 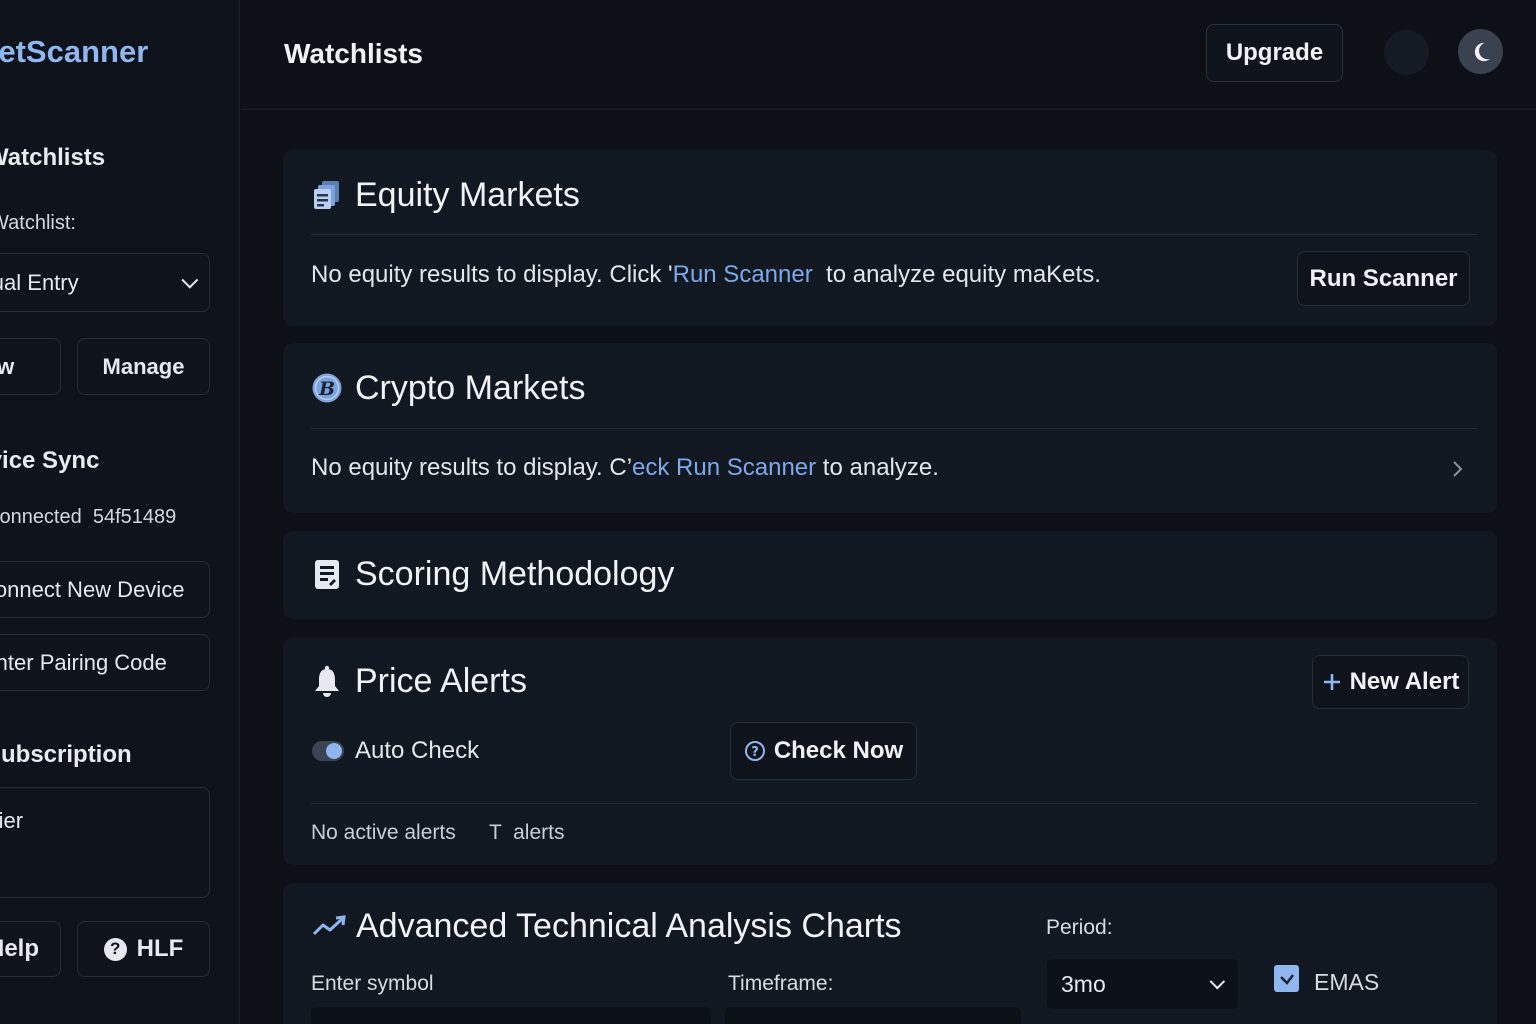 What do you see at coordinates (1331, 682) in the screenshot?
I see `plus-icon` at bounding box center [1331, 682].